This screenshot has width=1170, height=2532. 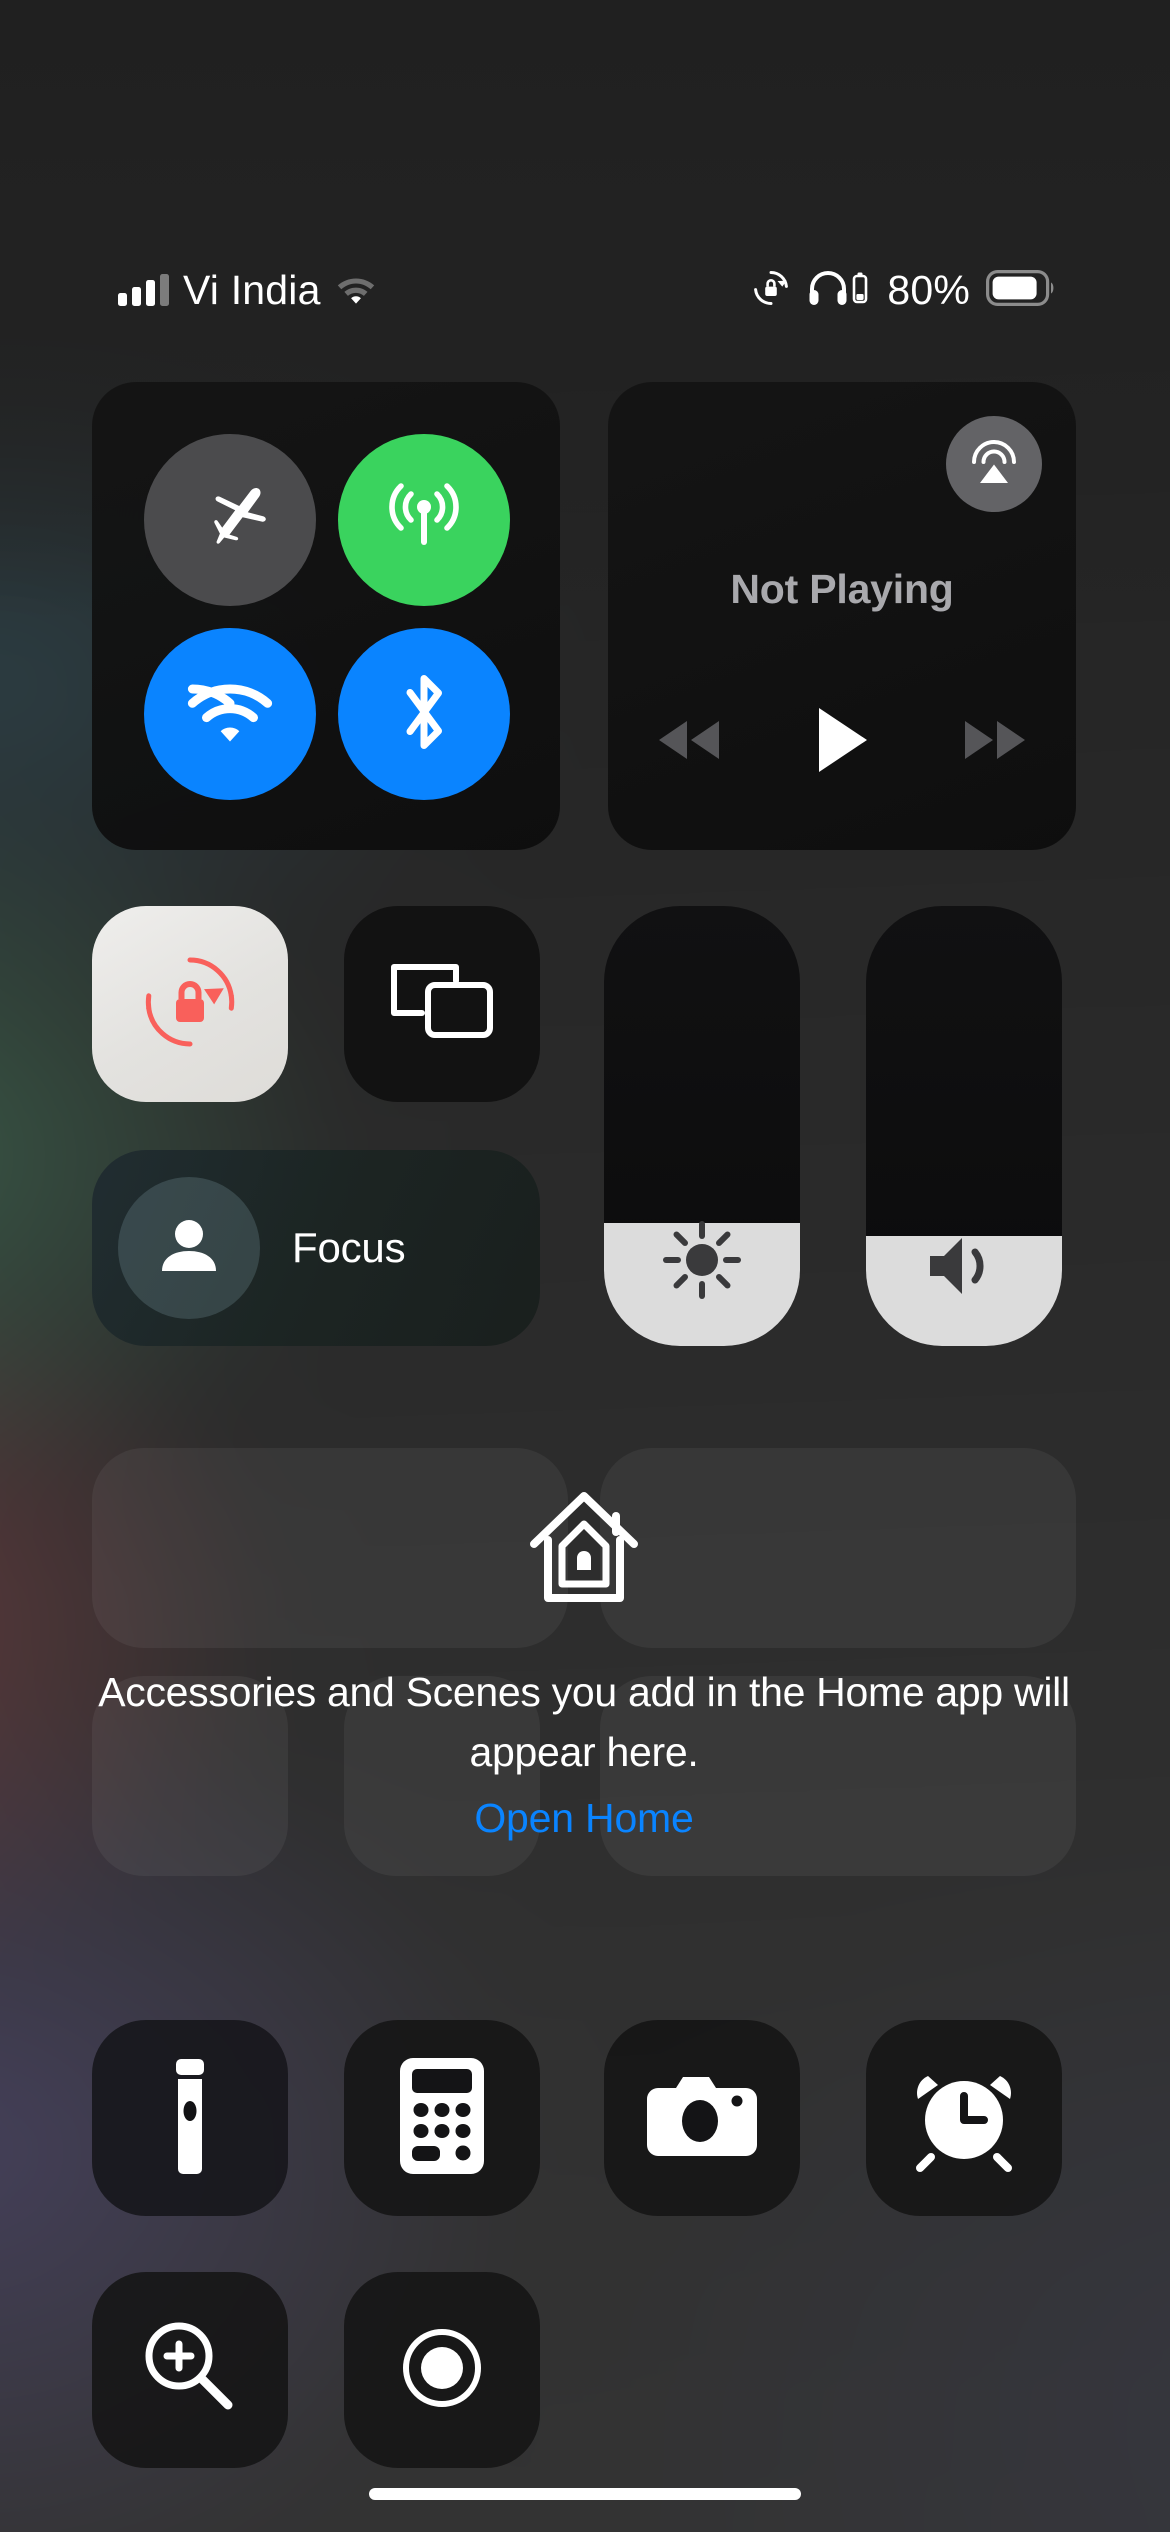 I want to click on alarm-button, so click(x=964, y=2118).